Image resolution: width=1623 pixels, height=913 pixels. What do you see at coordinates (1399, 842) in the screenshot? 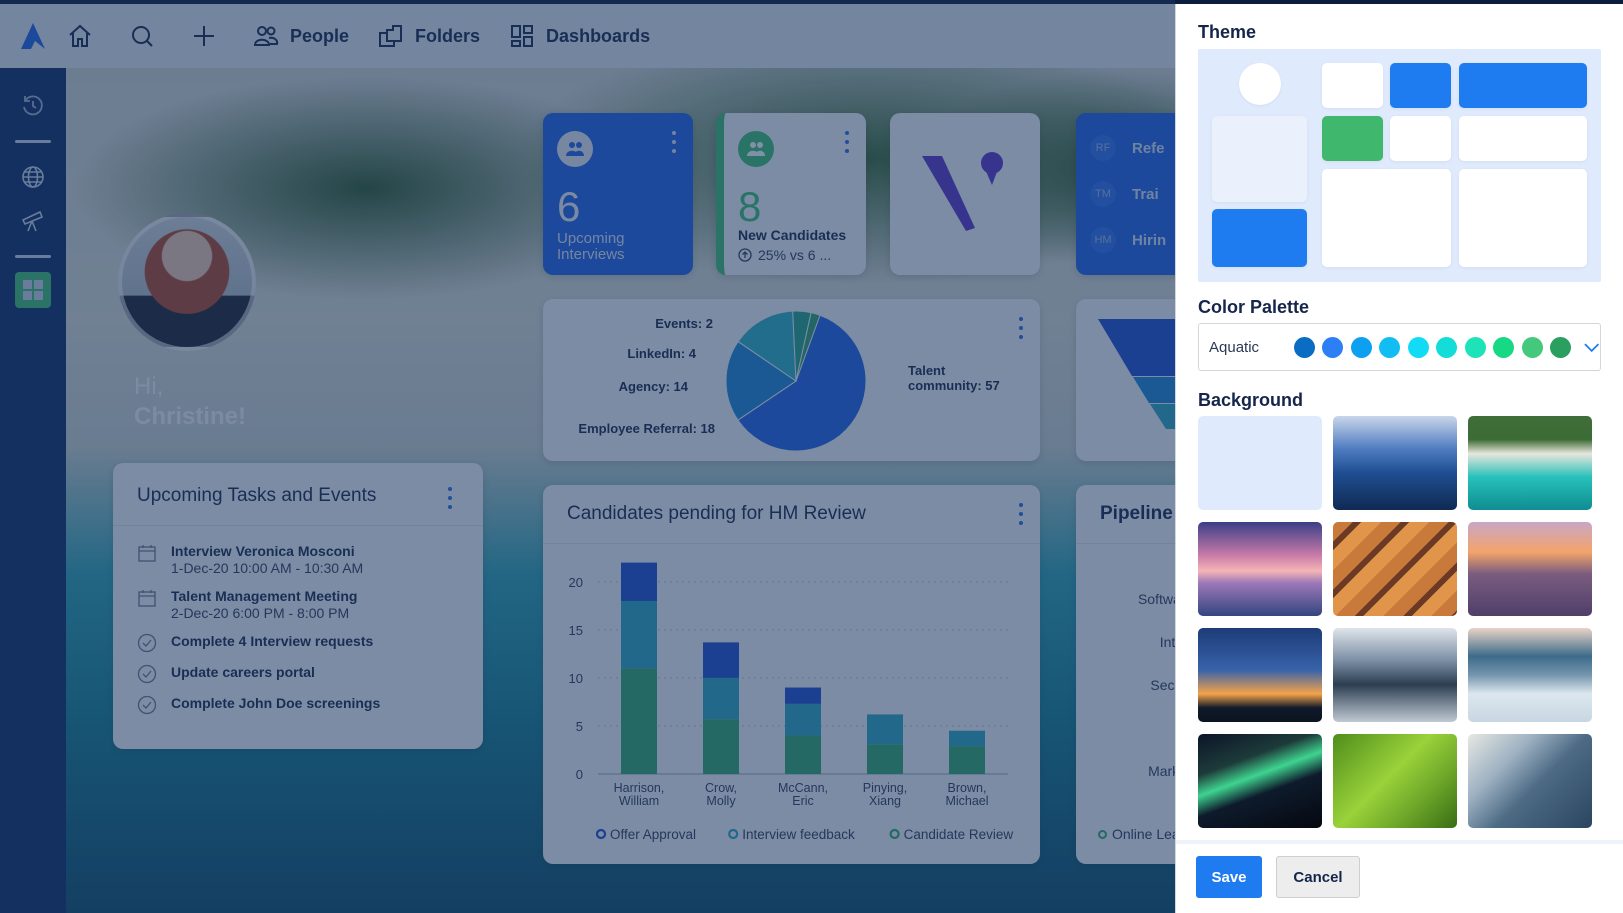
I see `footer-divider` at bounding box center [1399, 842].